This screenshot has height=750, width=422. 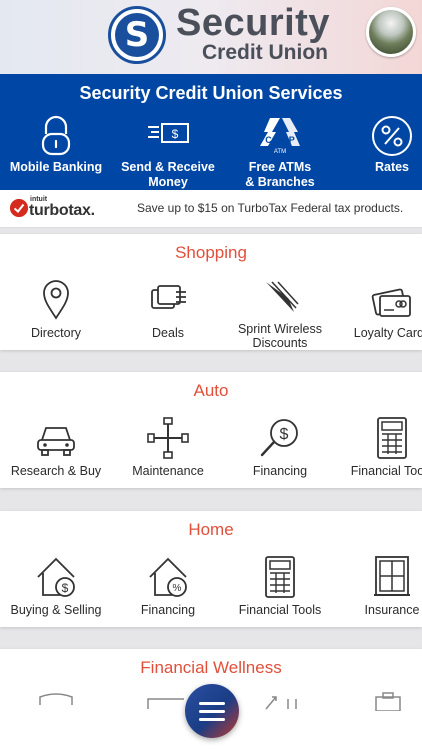 What do you see at coordinates (168, 297) in the screenshot?
I see `money-hand-icon` at bounding box center [168, 297].